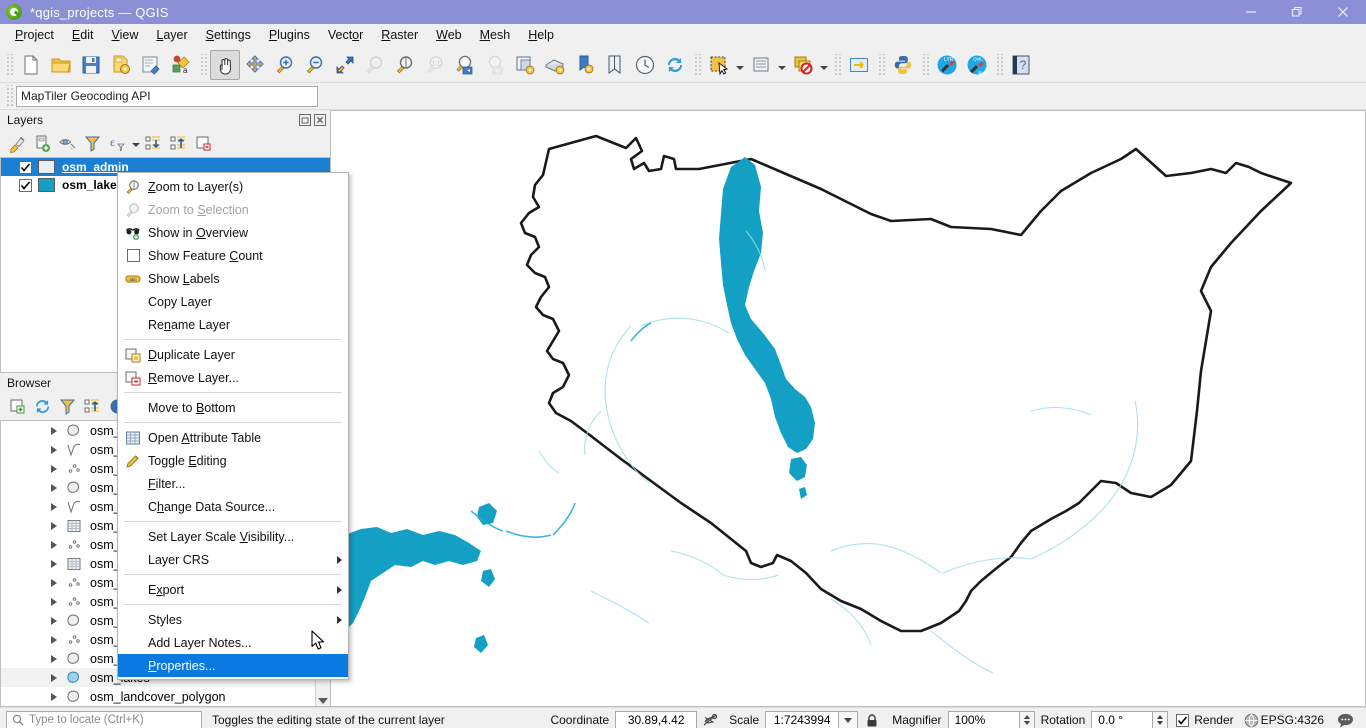 This screenshot has width=1366, height=728. What do you see at coordinates (233, 324) in the screenshot?
I see `menu-item-rename-layer: Rename Layer` at bounding box center [233, 324].